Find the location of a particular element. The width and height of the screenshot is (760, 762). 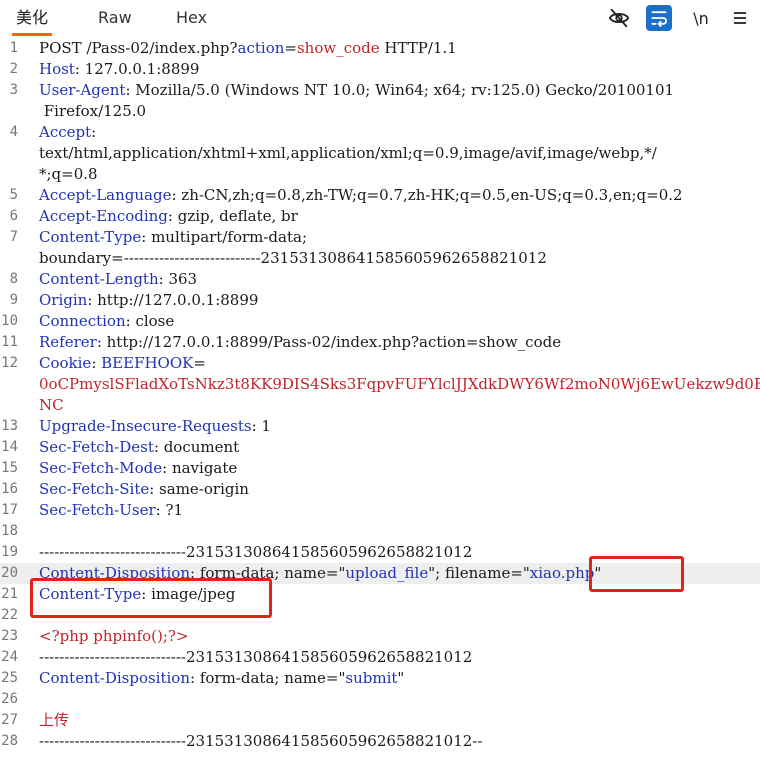

code-line: 14 Sec-Fetch-Dest: document is located at coordinates (380, 447).